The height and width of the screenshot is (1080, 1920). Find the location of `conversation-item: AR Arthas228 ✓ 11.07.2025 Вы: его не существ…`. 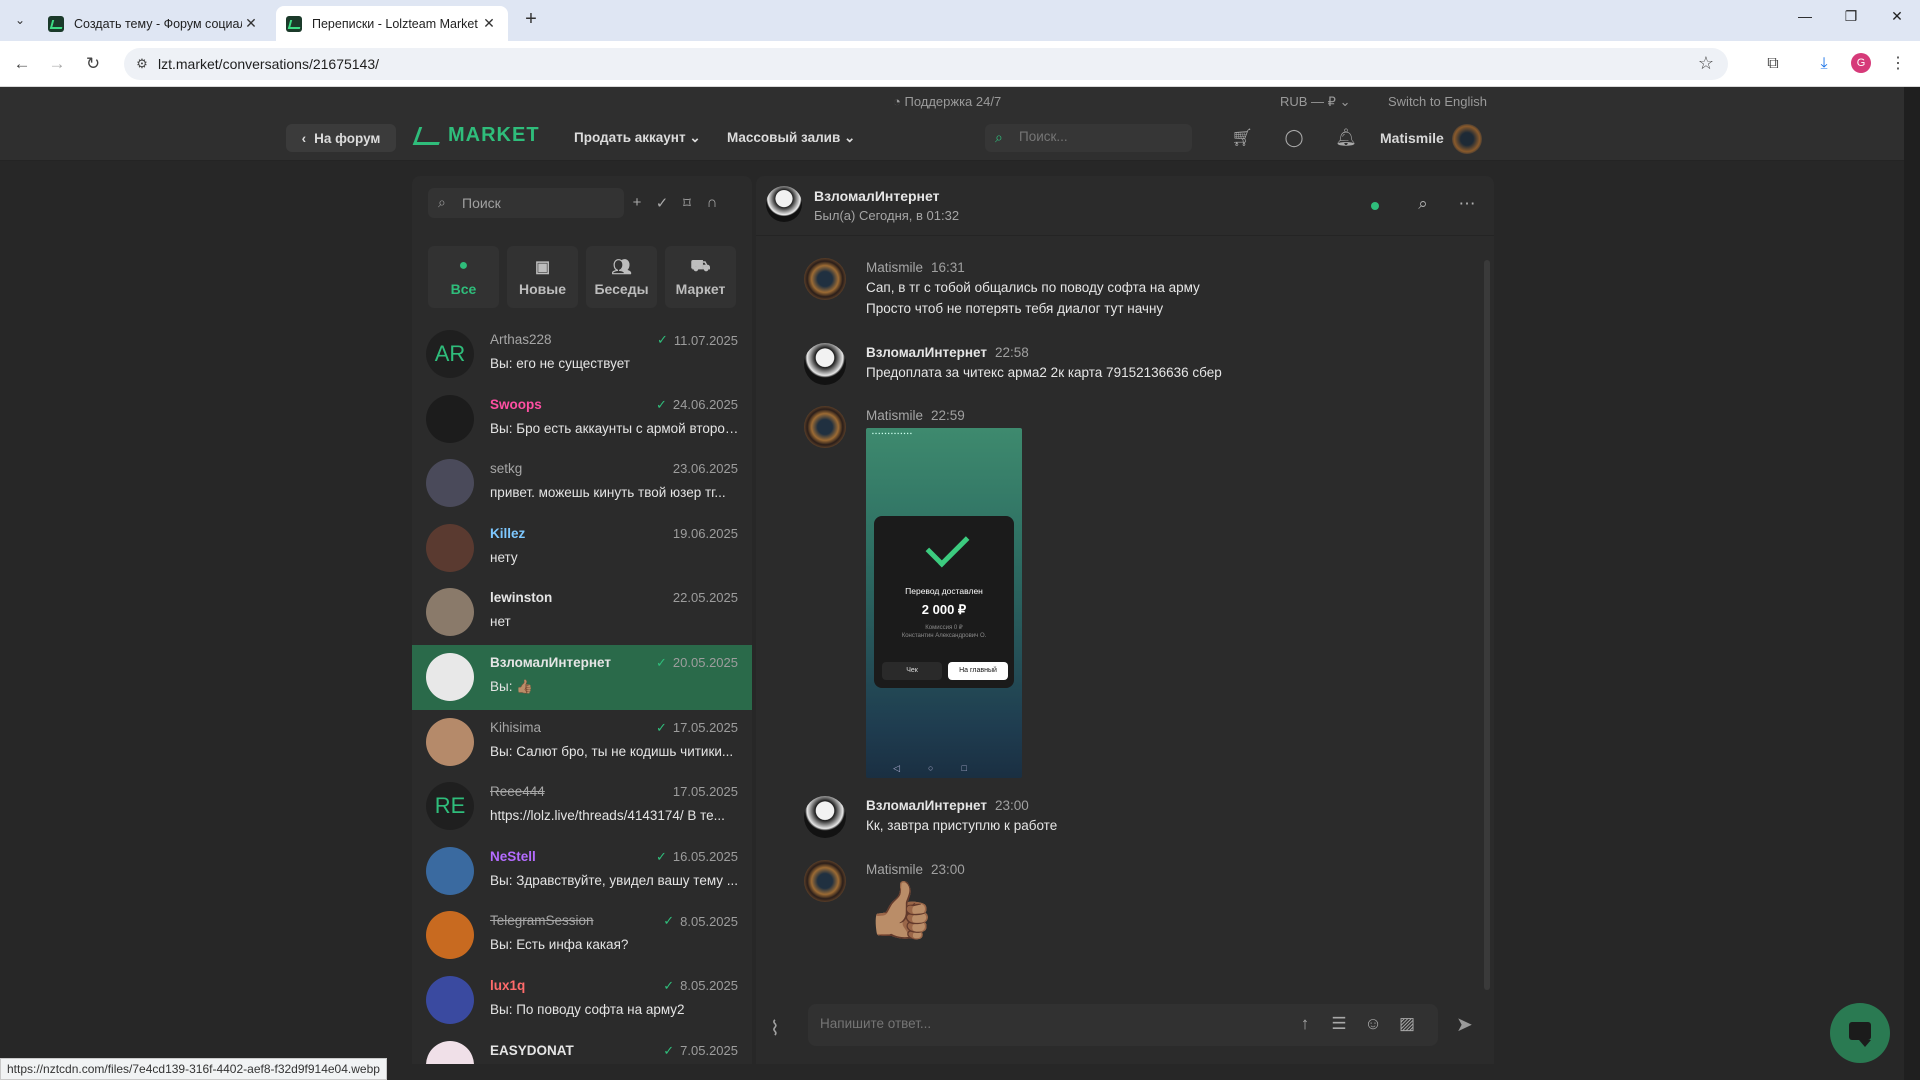

conversation-item: AR Arthas228 ✓ 11.07.2025 Вы: его не существ… is located at coordinates (582, 354).